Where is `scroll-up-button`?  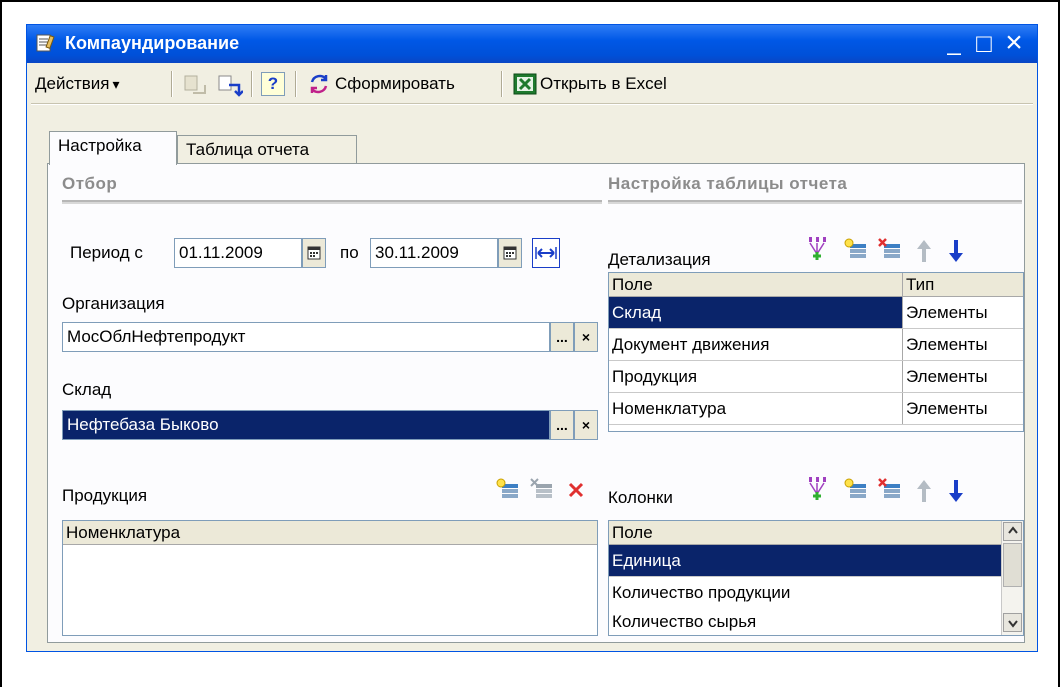
scroll-up-button is located at coordinates (1012, 531).